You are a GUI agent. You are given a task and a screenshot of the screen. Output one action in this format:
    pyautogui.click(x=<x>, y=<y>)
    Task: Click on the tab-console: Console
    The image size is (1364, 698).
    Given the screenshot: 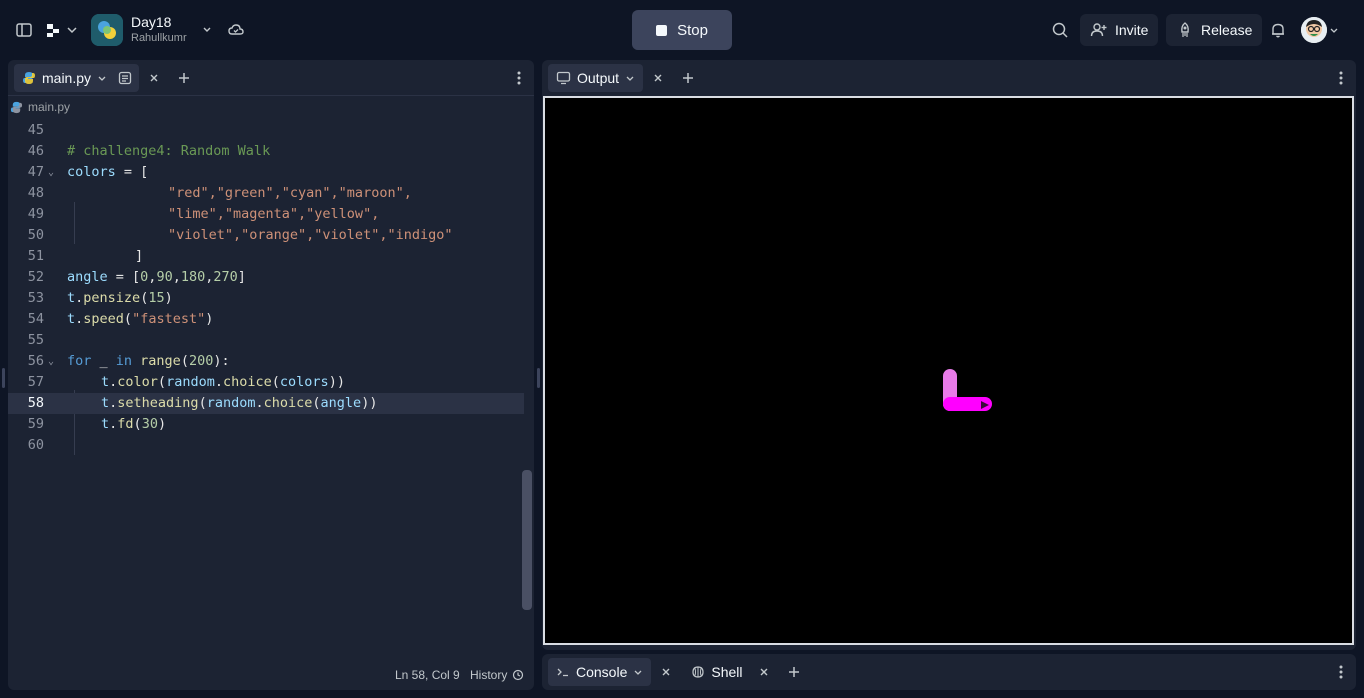 What is the action you would take?
    pyautogui.click(x=600, y=672)
    